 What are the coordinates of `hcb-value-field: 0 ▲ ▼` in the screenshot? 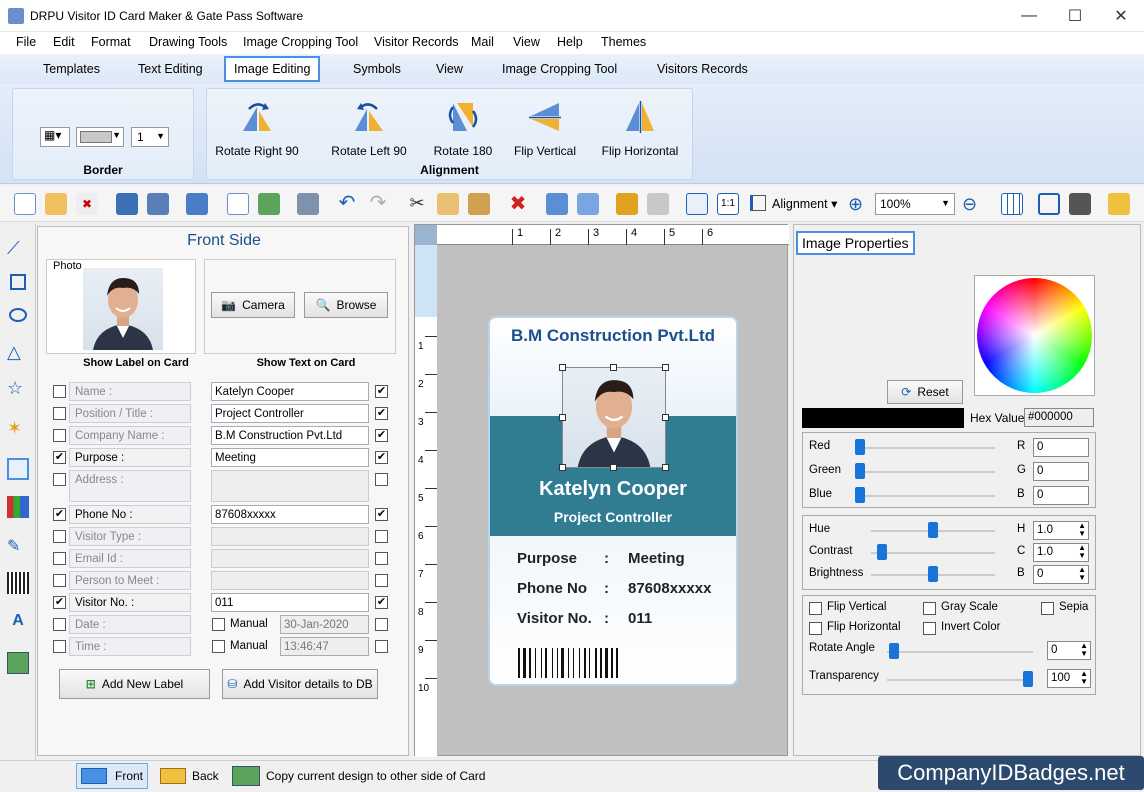 It's located at (1061, 574).